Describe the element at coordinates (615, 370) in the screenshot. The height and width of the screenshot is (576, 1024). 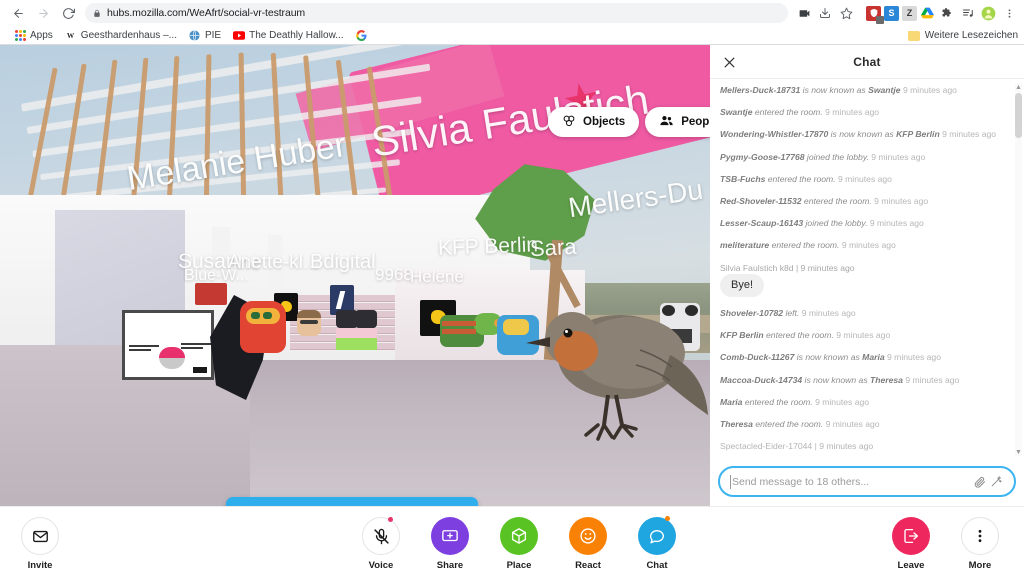
I see `robin-bird-foreground` at that location.